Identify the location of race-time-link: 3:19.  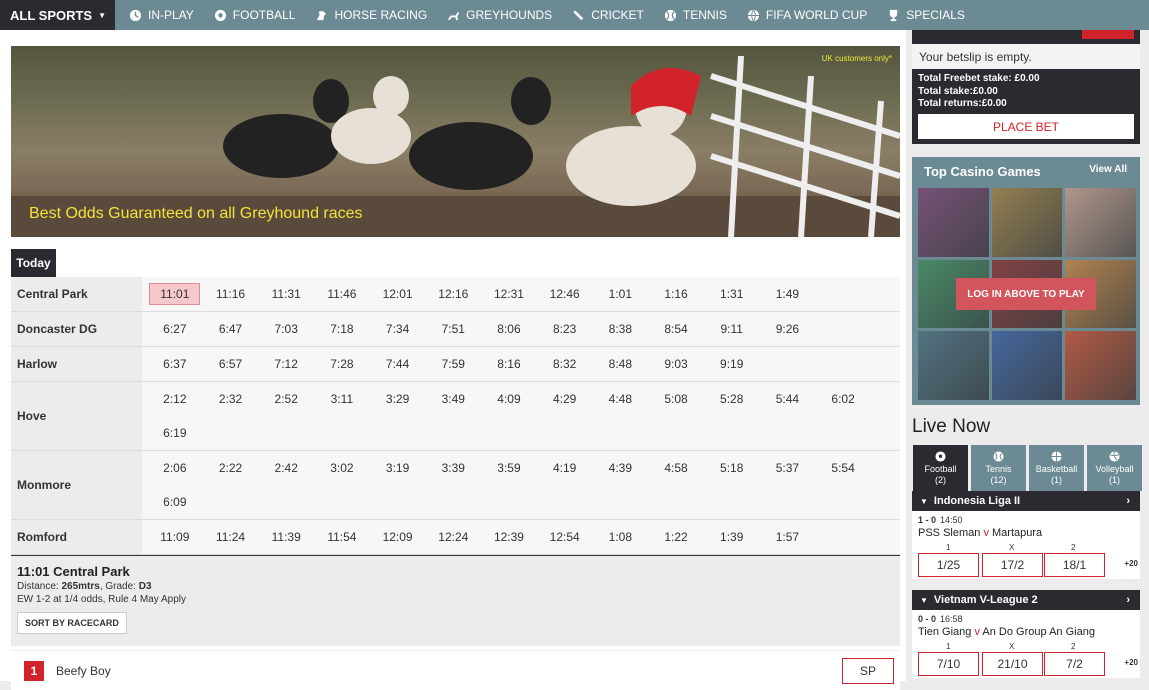
(398, 468).